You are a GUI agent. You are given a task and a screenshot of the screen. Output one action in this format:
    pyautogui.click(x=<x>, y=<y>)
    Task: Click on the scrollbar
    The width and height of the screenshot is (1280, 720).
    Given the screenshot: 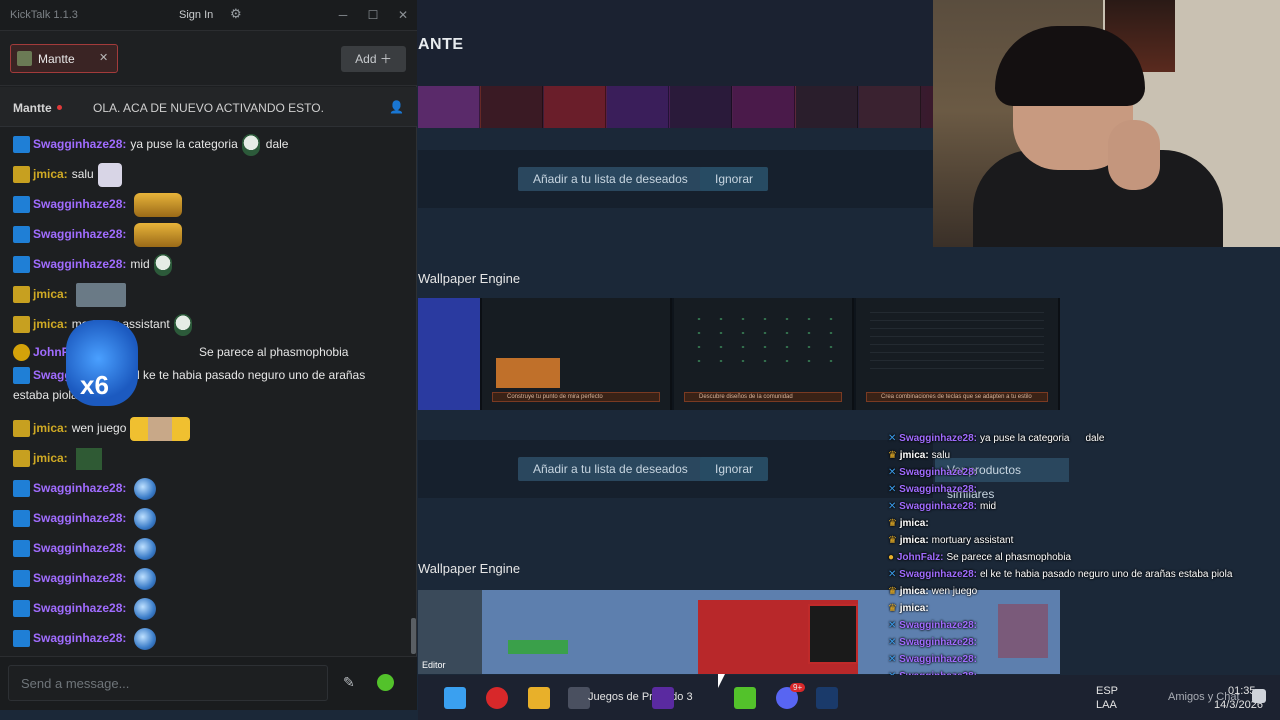 What is the action you would take?
    pyautogui.click(x=413, y=636)
    